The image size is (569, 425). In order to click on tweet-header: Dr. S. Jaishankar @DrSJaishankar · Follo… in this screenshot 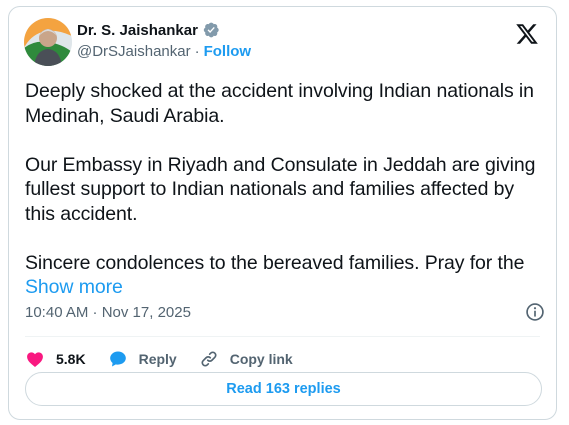, I will do `click(282, 42)`.